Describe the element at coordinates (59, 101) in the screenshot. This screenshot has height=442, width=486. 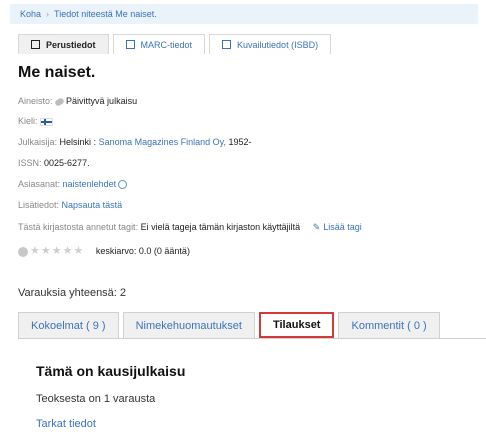
I see `paperclip-icon` at that location.